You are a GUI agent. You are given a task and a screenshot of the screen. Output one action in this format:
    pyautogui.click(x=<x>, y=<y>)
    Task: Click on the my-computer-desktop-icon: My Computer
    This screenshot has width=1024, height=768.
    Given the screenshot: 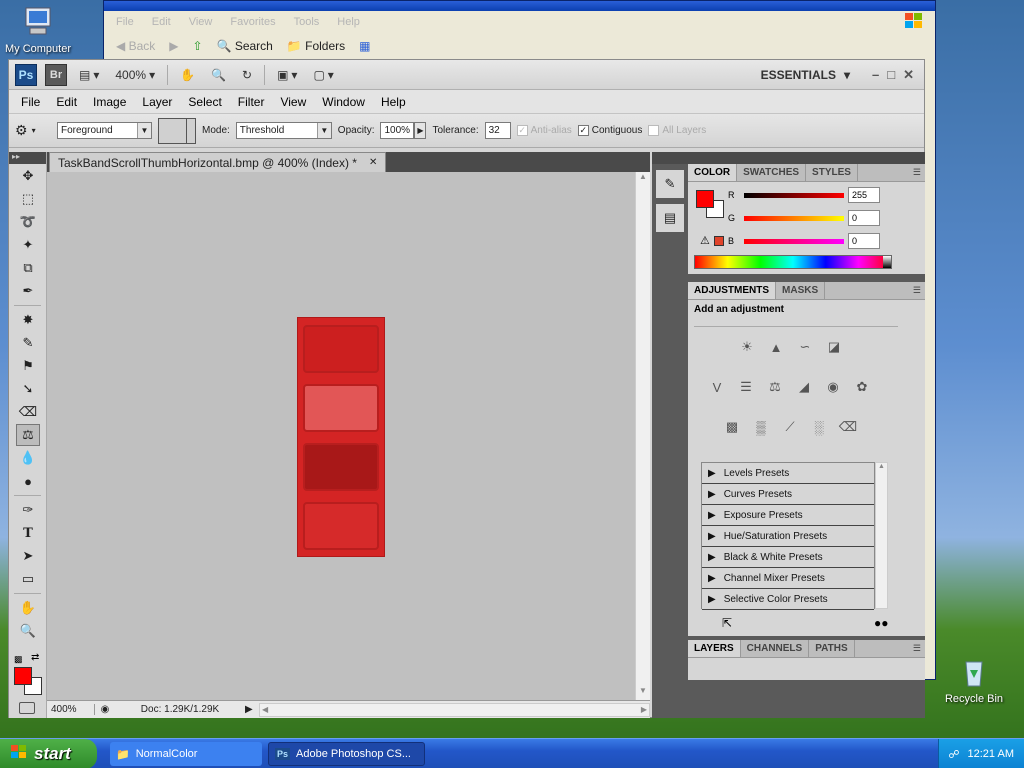 What is the action you would take?
    pyautogui.click(x=39, y=29)
    